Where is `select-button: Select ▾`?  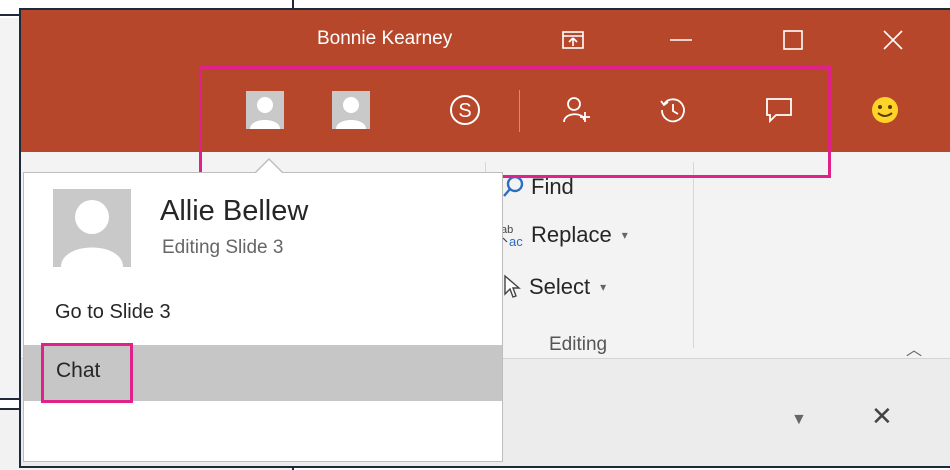
select-button: Select ▾ is located at coordinates (553, 287).